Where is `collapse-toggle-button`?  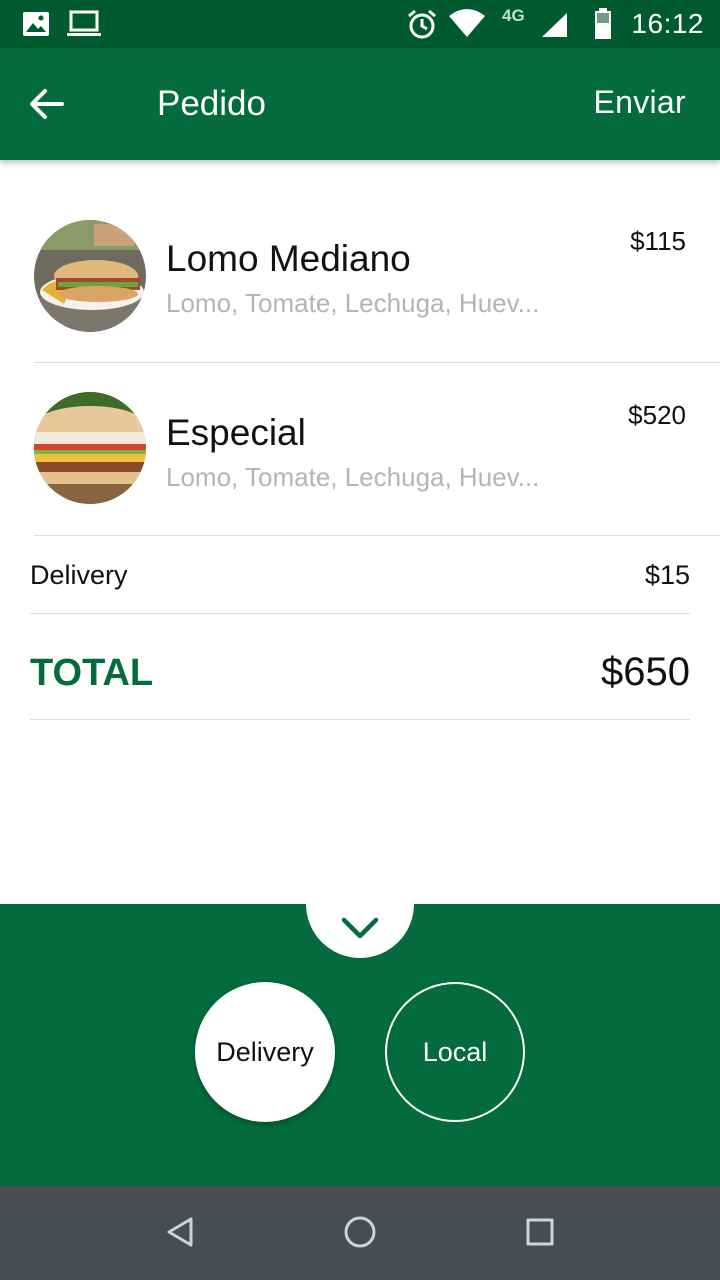 collapse-toggle-button is located at coordinates (360, 904).